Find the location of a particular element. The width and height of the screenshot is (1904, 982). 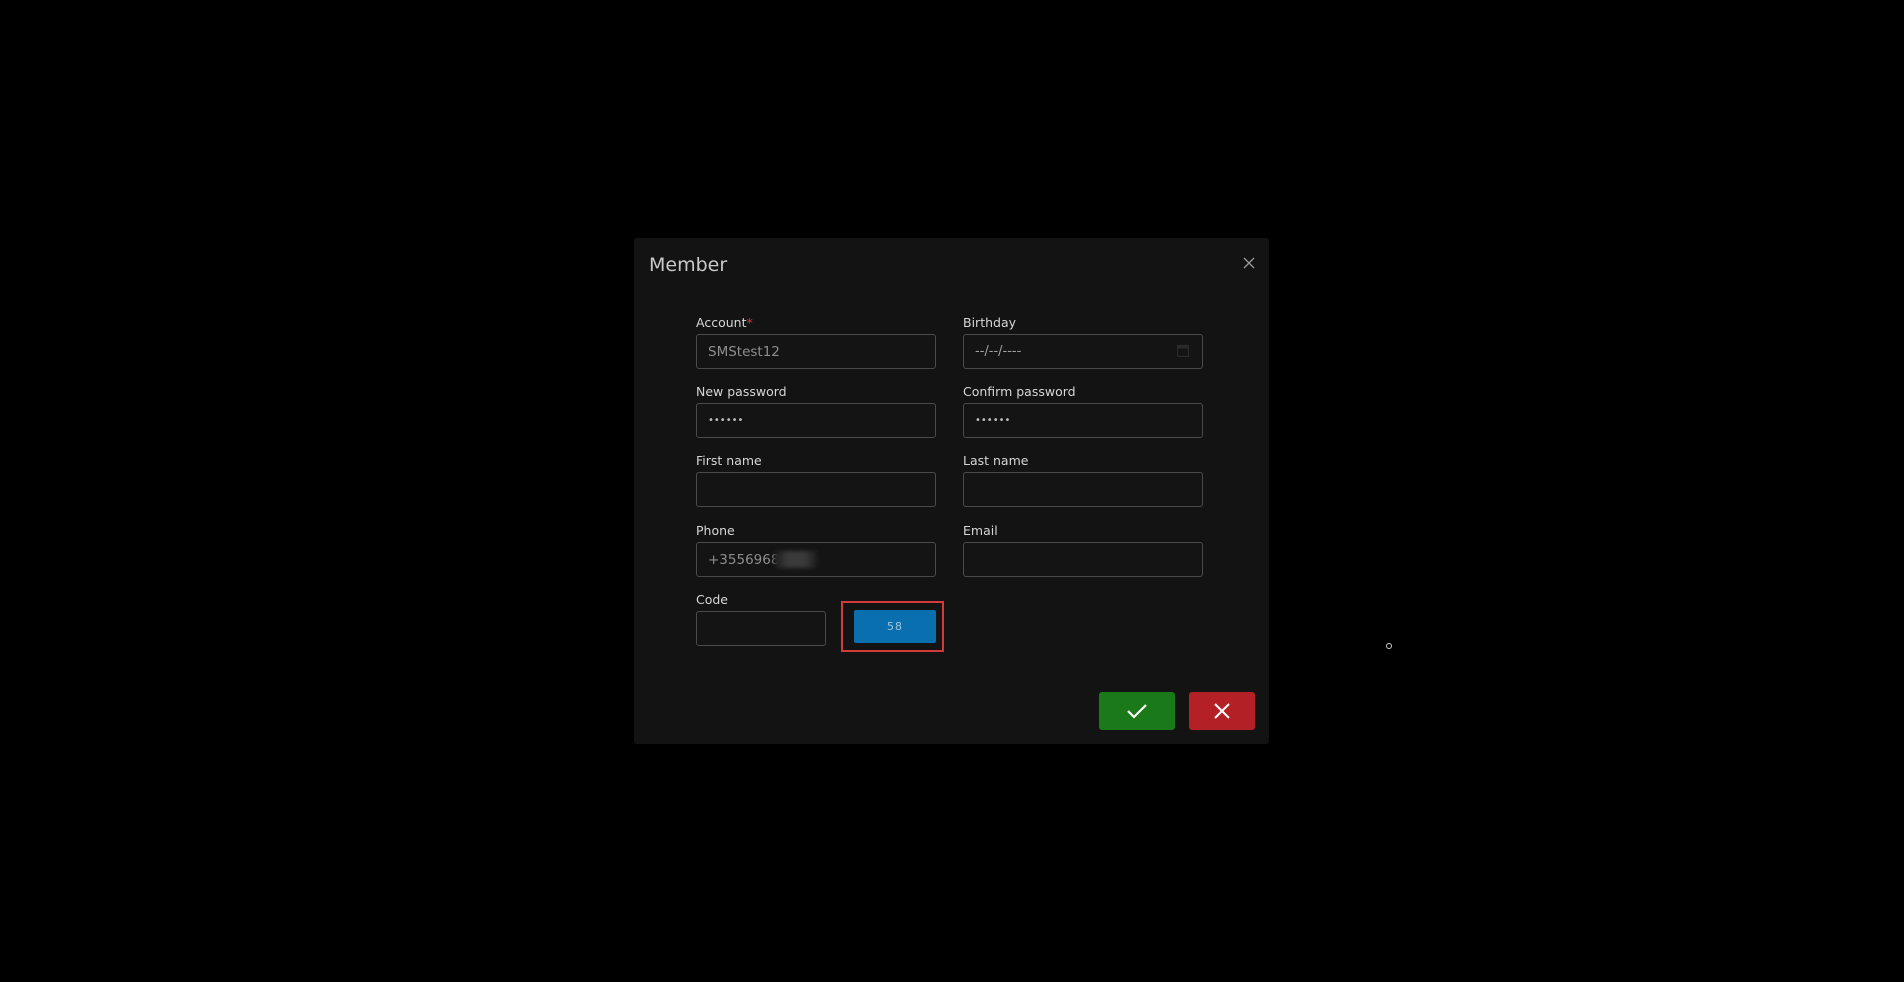

mouse-cursor is located at coordinates (1389, 646).